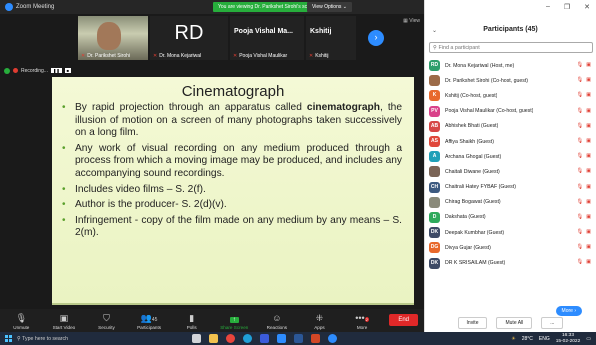 This screenshot has width=596, height=345. What do you see at coordinates (230, 338) in the screenshot?
I see `chrome-icon` at bounding box center [230, 338].